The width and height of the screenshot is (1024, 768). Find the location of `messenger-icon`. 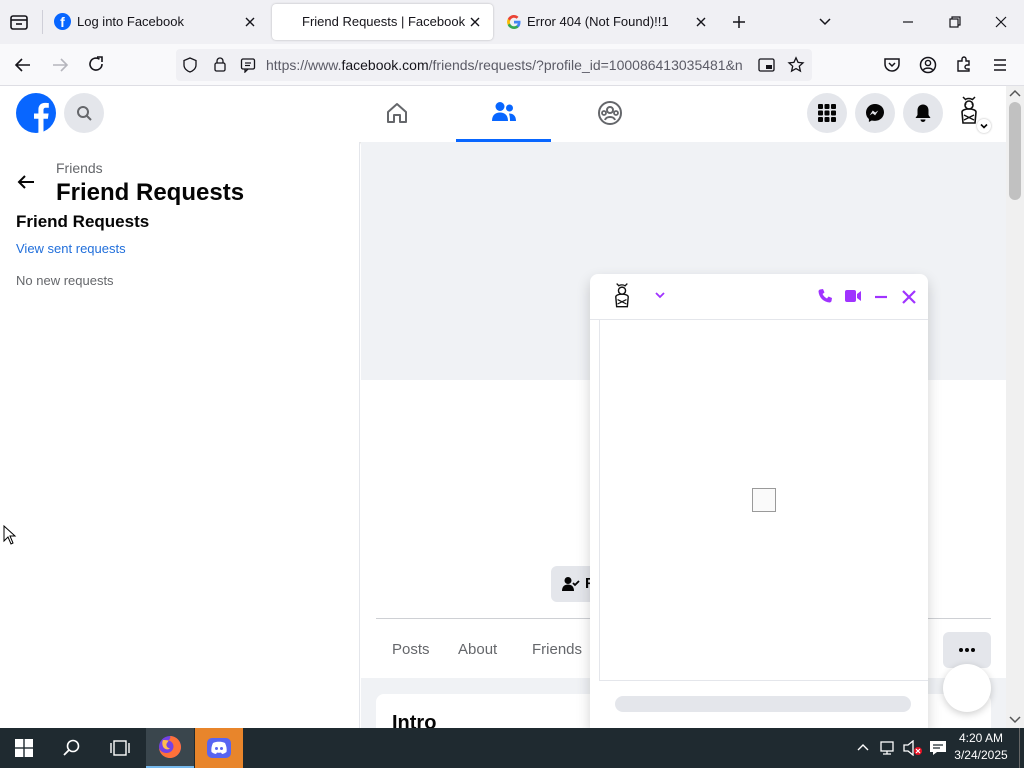

messenger-icon is located at coordinates (875, 113).